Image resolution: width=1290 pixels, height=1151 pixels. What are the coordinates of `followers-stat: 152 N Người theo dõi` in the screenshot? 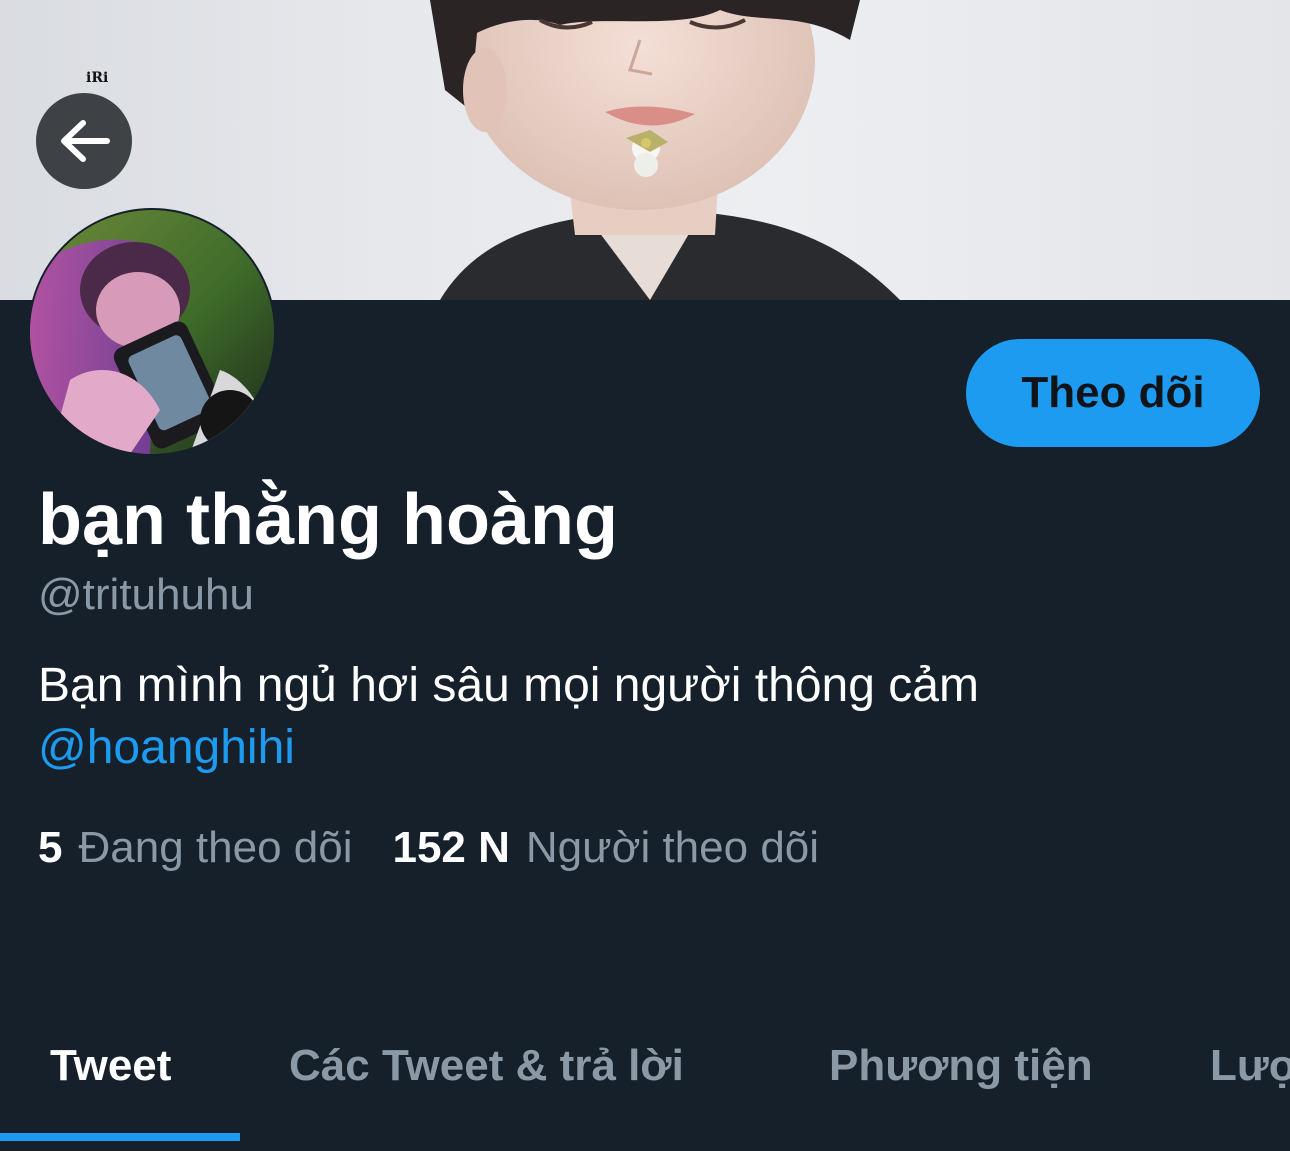 It's located at (605, 848).